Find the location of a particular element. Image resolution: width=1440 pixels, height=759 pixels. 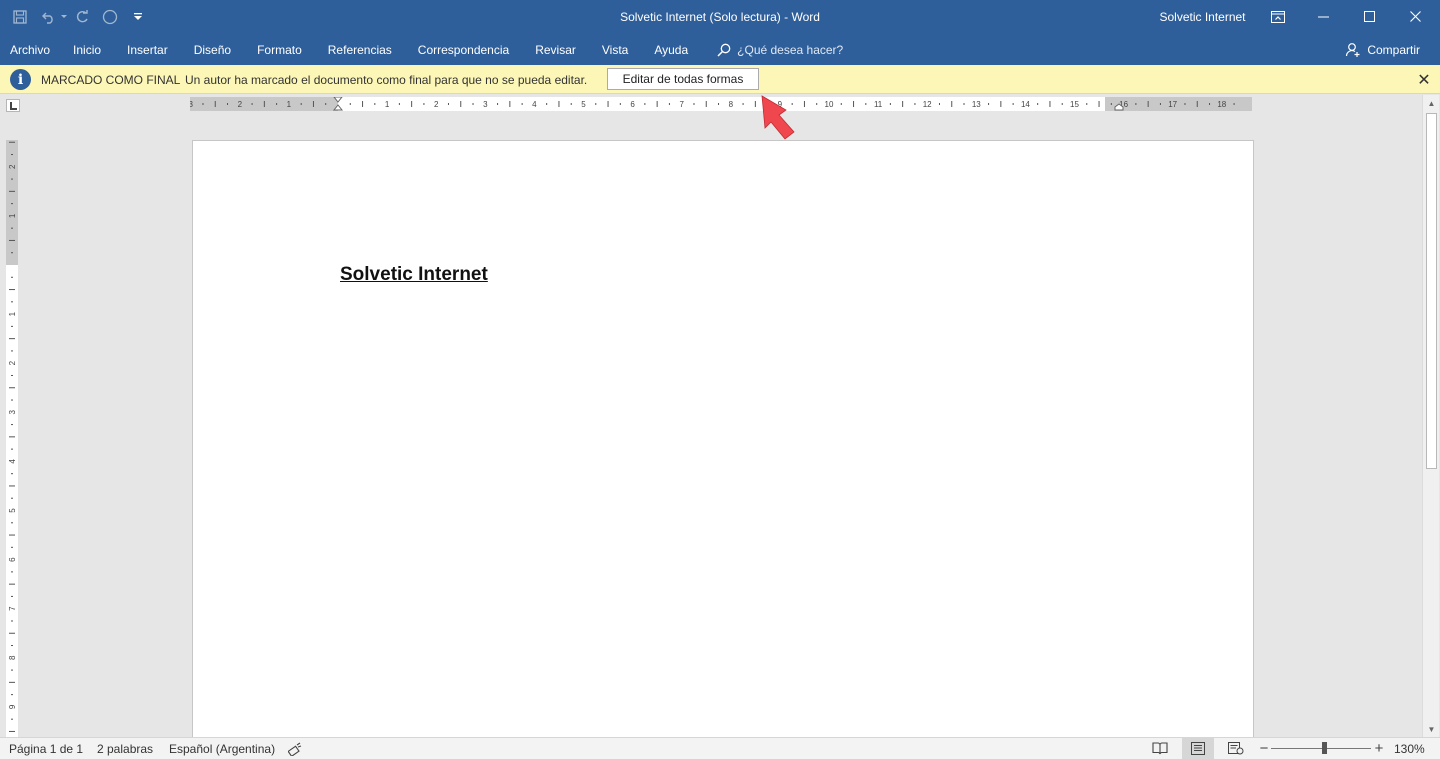

tab-insertar: Insertar is located at coordinates (147, 49).